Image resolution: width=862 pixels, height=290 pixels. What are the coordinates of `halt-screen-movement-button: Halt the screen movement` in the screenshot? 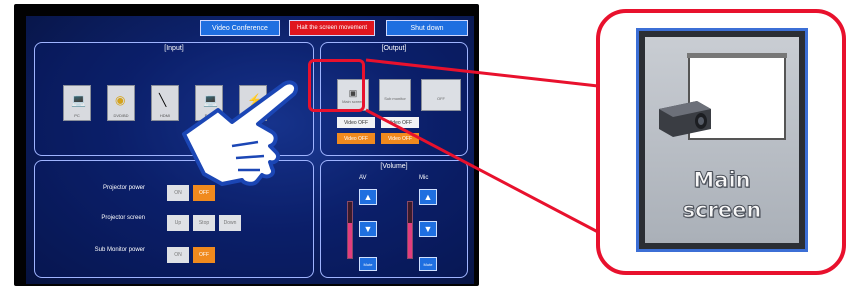 It's located at (332, 28).